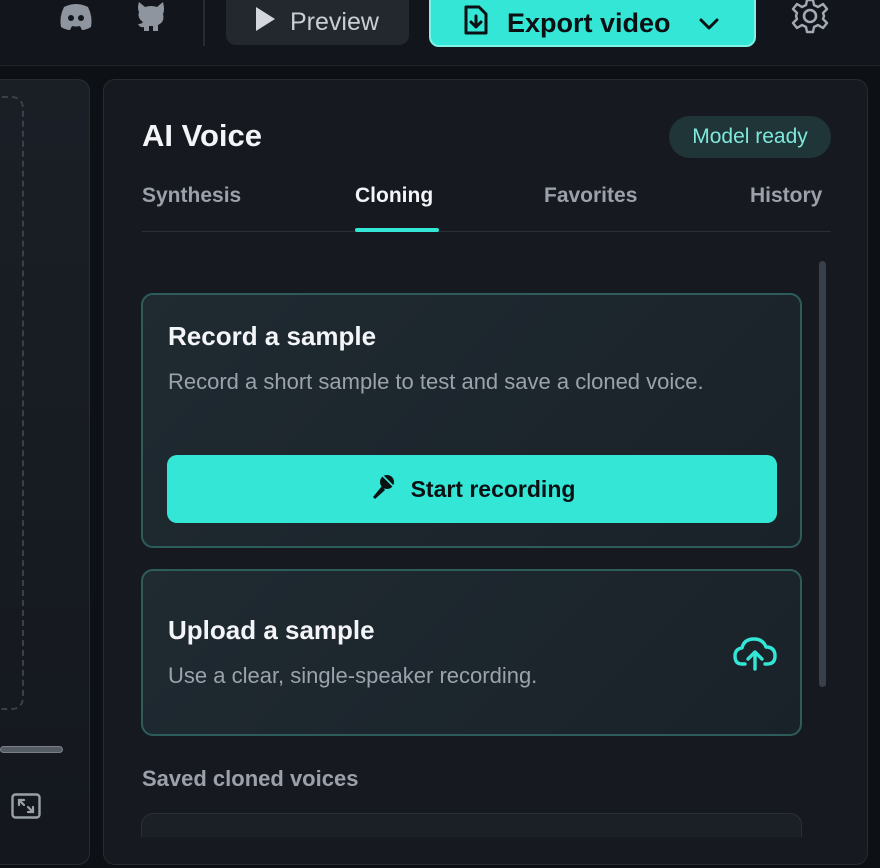 The image size is (880, 868). I want to click on chevron-down-icon, so click(709, 24).